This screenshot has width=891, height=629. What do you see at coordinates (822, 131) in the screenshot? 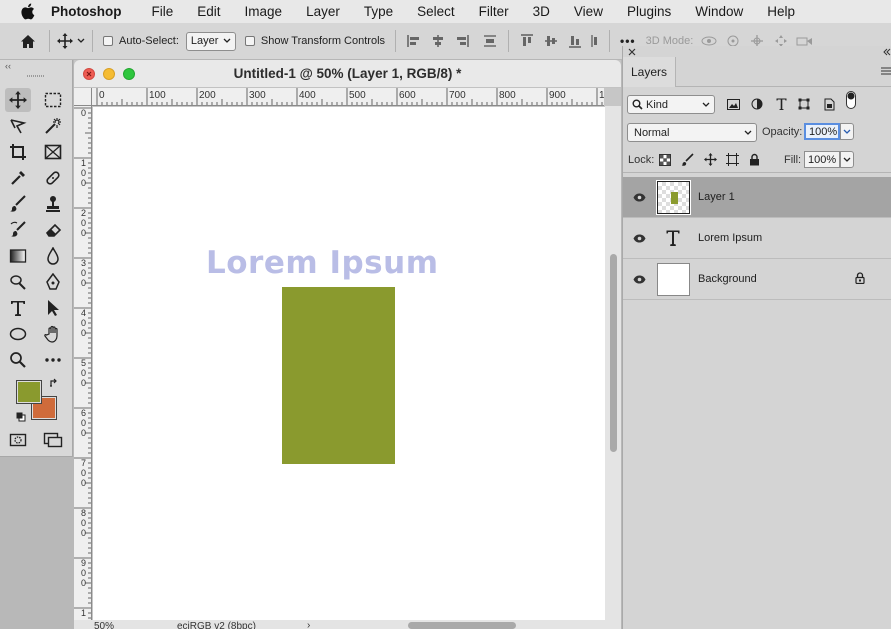
I see `opacity-input: 100%` at bounding box center [822, 131].